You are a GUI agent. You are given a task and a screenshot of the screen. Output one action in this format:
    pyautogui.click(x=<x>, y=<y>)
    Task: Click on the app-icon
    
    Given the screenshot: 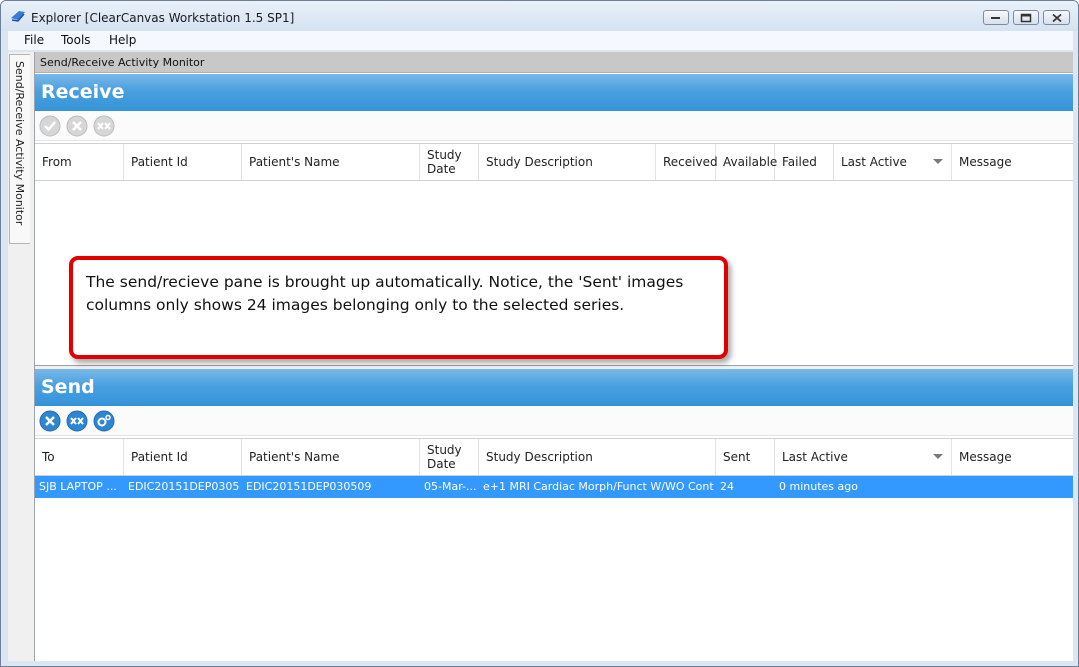 What is the action you would take?
    pyautogui.click(x=18, y=16)
    